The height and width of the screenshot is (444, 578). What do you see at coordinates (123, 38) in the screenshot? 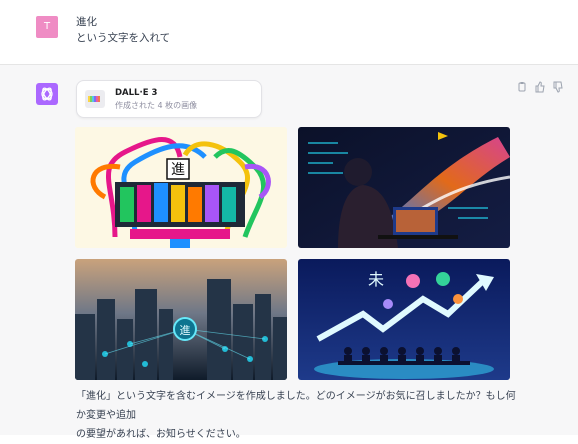
I see `user-message-line-2: という文字を入れて` at bounding box center [123, 38].